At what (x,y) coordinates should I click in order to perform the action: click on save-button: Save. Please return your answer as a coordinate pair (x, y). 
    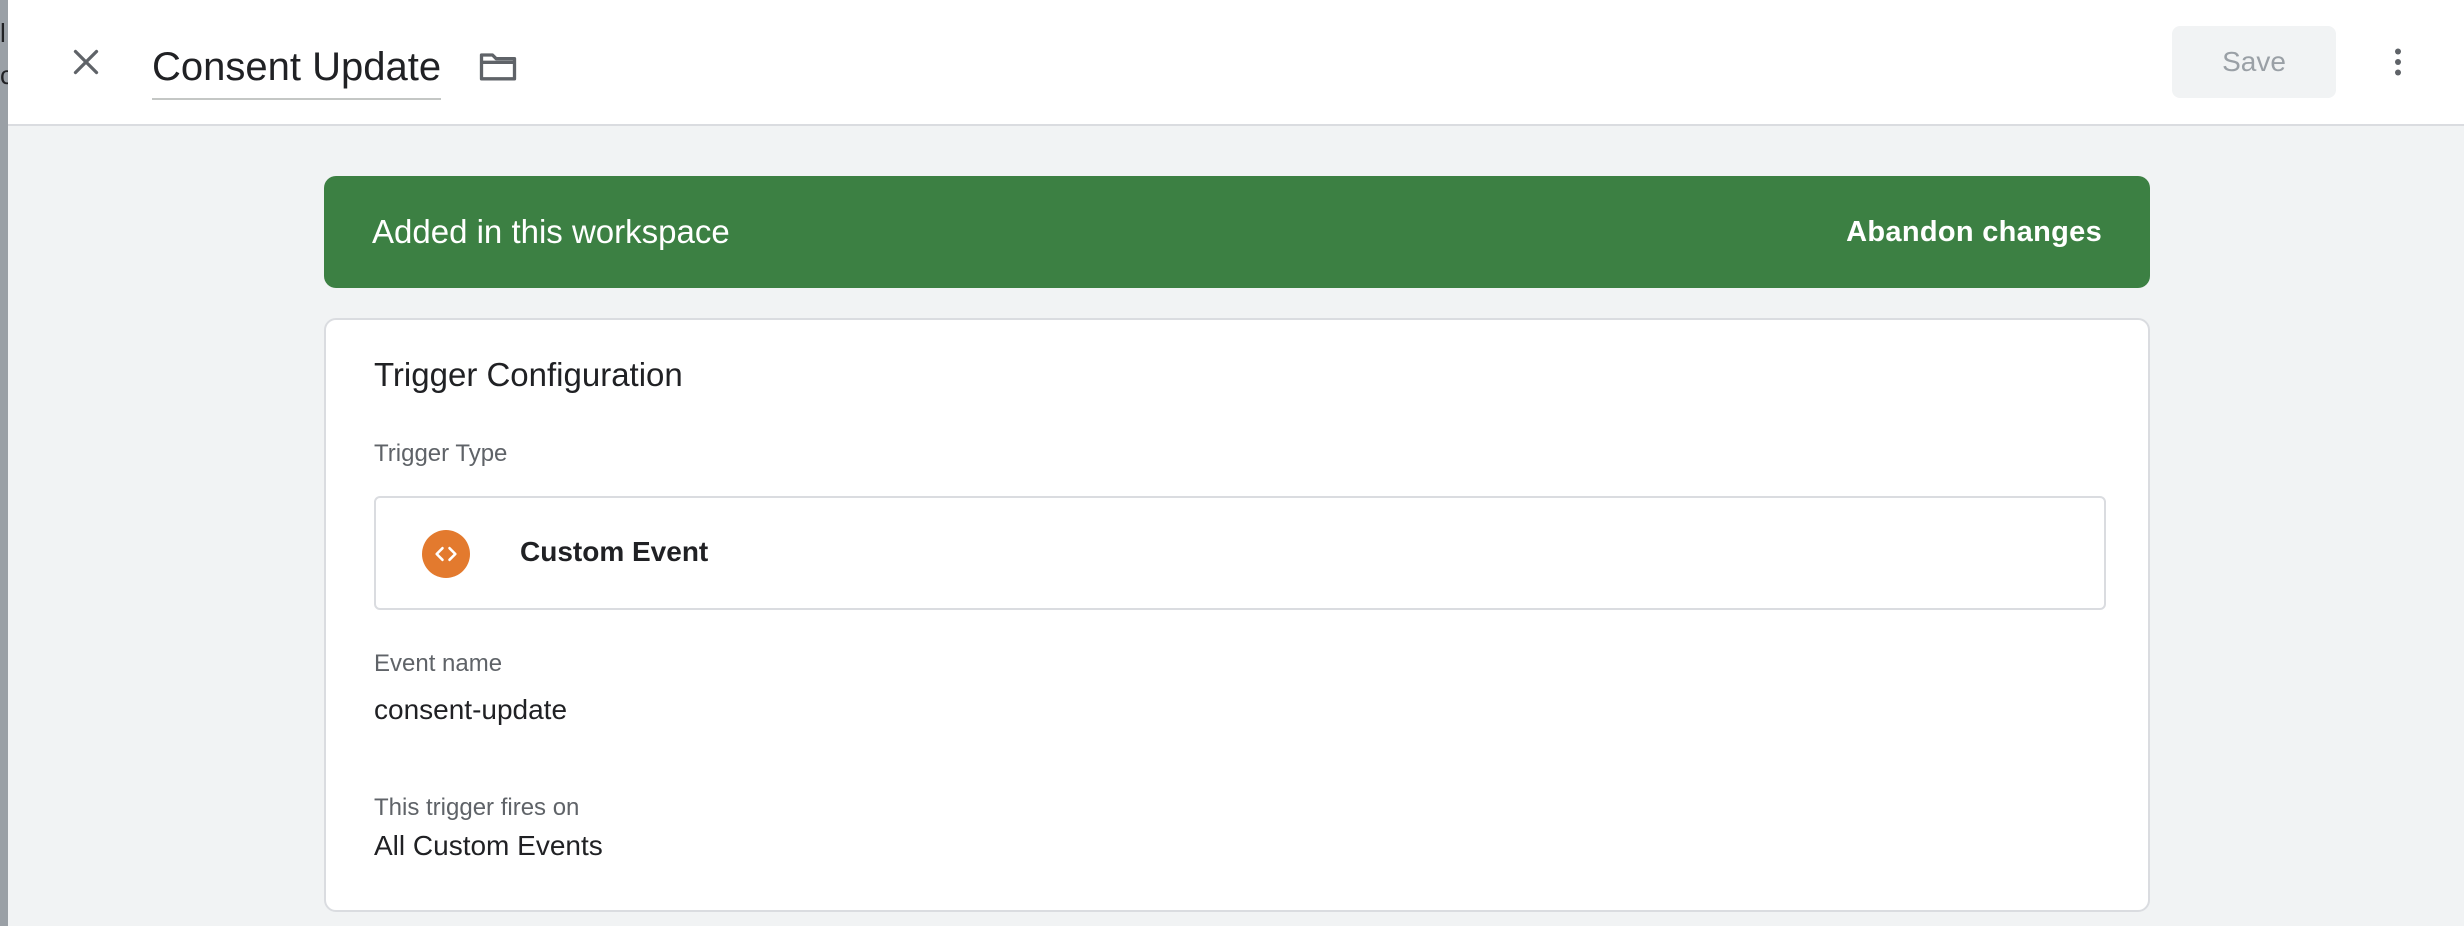
    Looking at the image, I should click on (2254, 62).